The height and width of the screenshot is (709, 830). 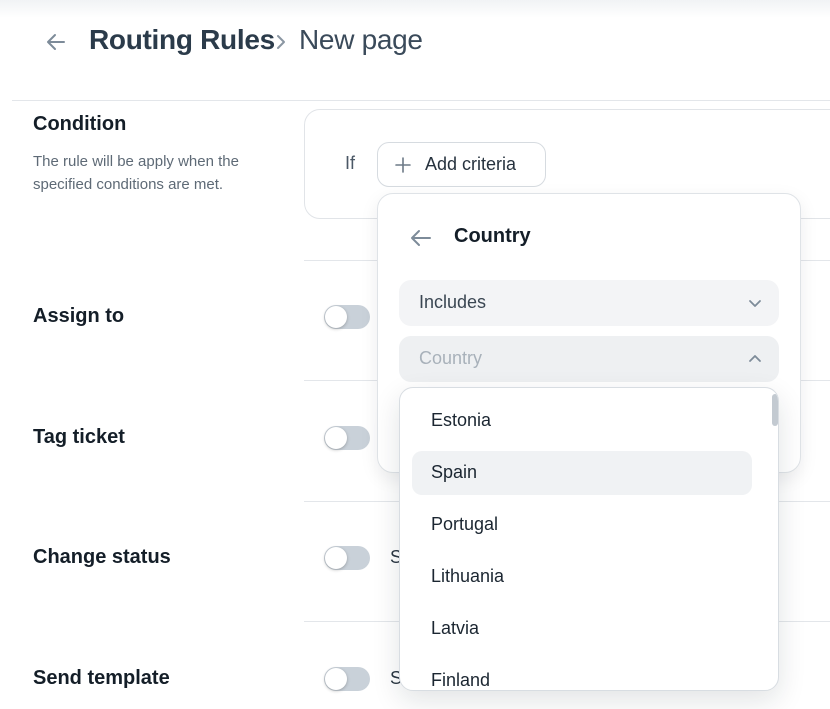 What do you see at coordinates (582, 525) in the screenshot?
I see `option-portugal: Portugal` at bounding box center [582, 525].